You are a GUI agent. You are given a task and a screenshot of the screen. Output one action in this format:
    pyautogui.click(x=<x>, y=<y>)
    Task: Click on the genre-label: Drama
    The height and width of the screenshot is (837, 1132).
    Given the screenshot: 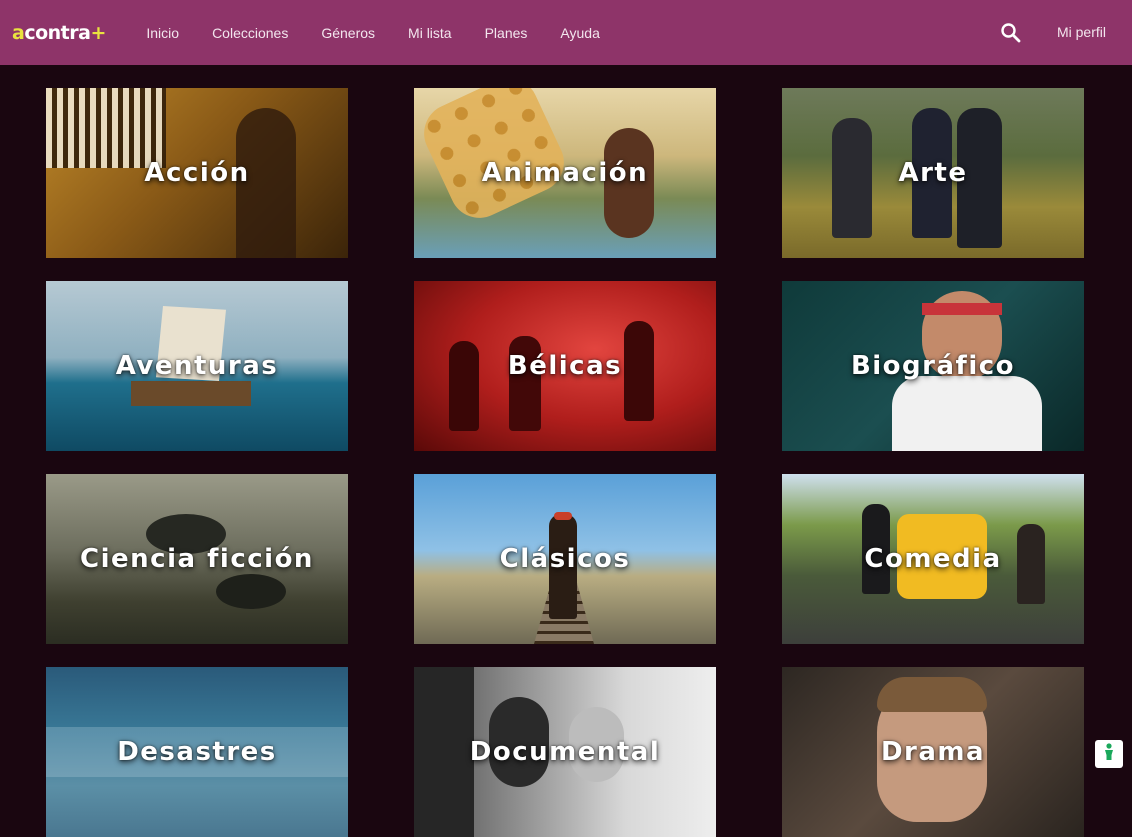 What is the action you would take?
    pyautogui.click(x=933, y=752)
    